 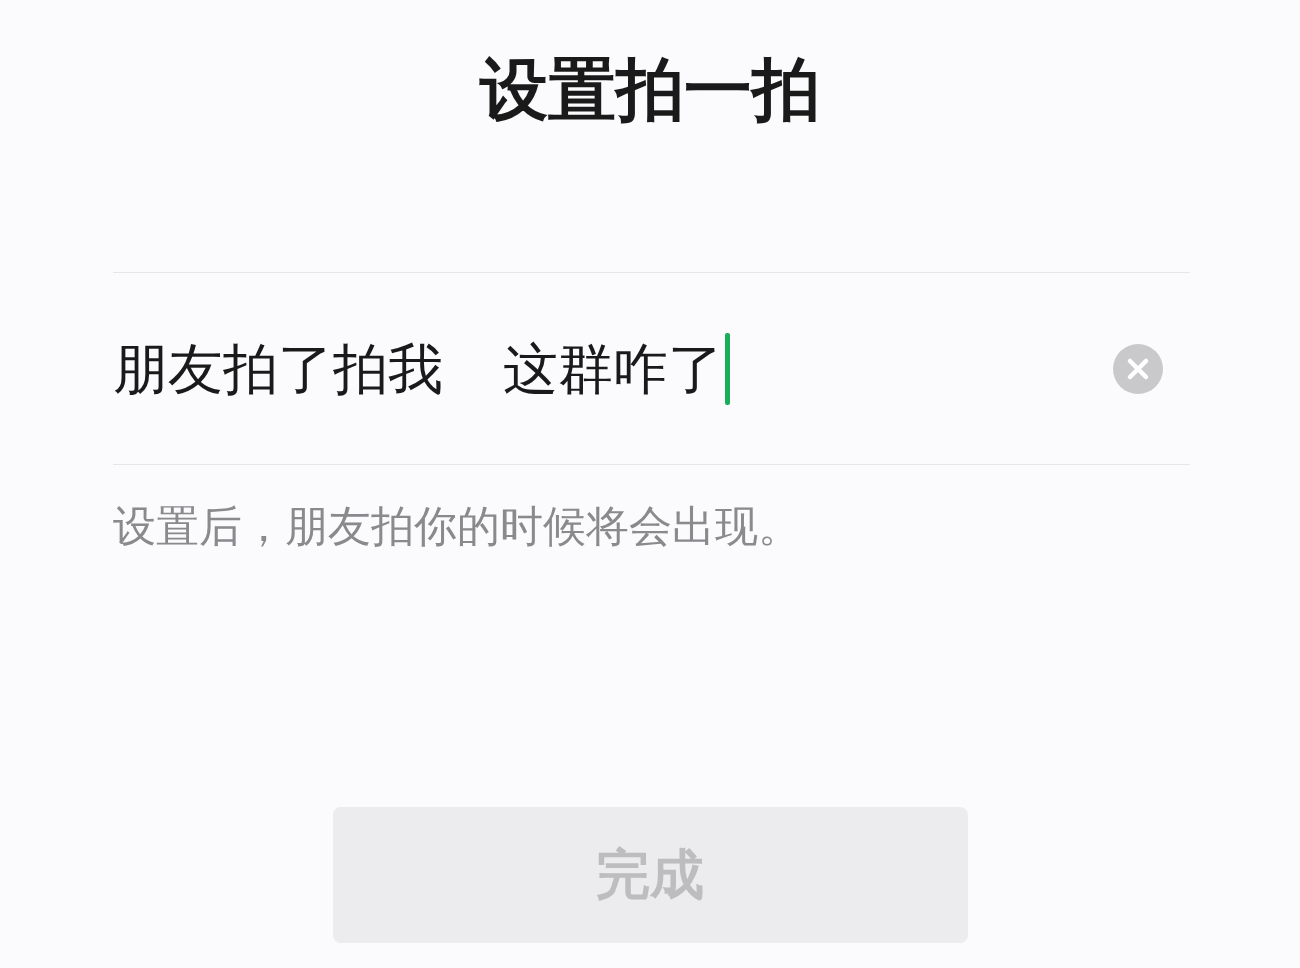 What do you see at coordinates (649, 90) in the screenshot?
I see `page-title: 设置拍一拍` at bounding box center [649, 90].